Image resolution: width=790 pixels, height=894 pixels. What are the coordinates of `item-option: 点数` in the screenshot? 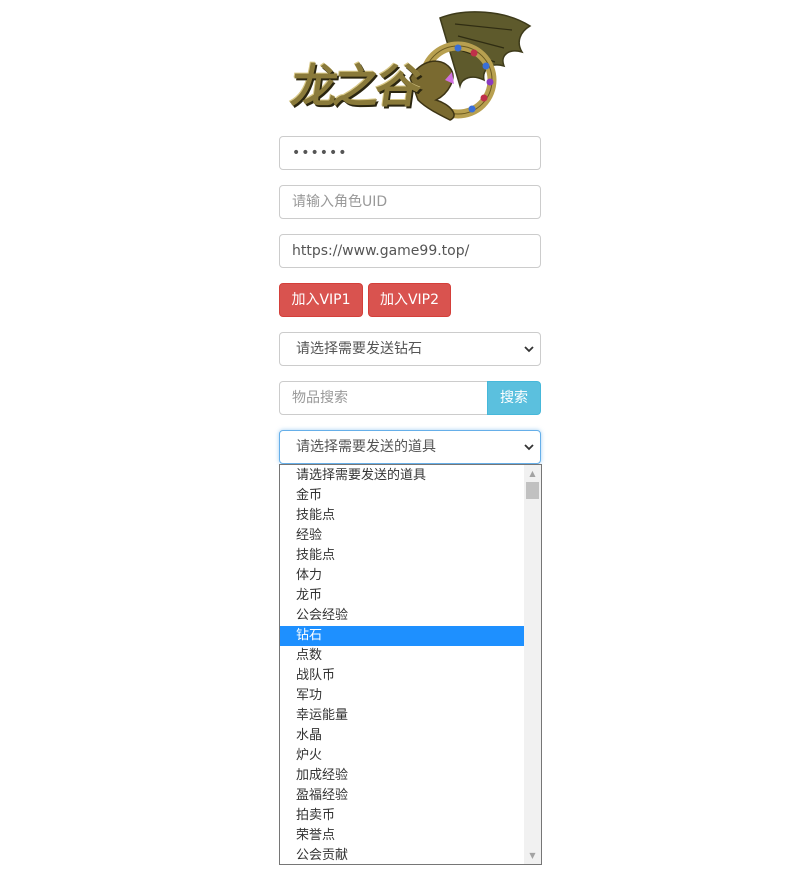 It's located at (402, 656).